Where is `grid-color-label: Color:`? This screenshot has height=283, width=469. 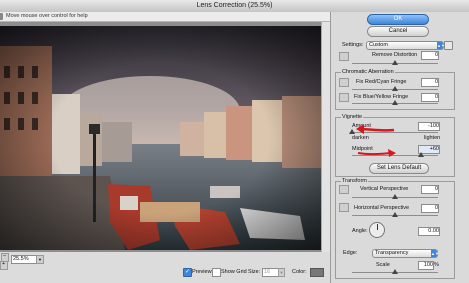
grid-color-label: Color: is located at coordinates (299, 272).